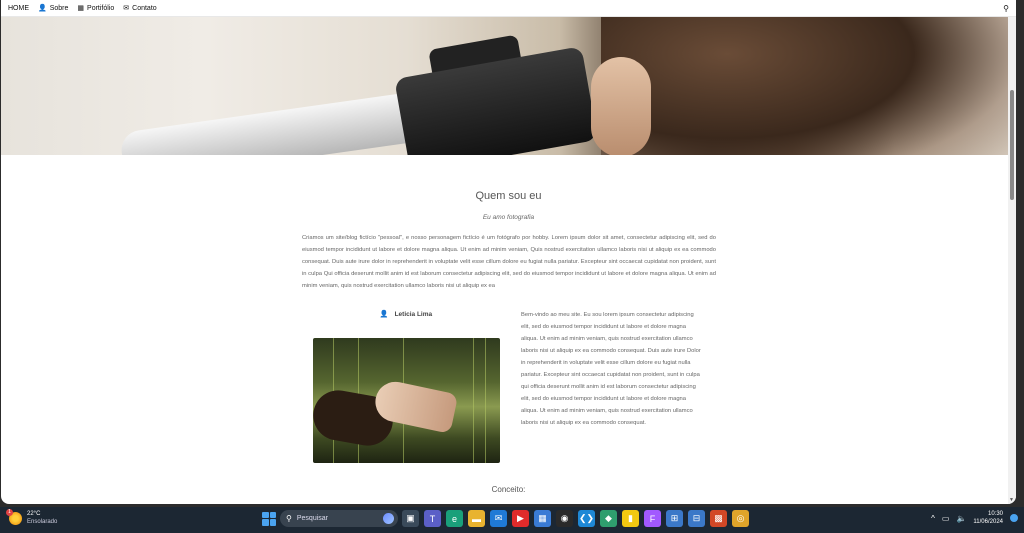  I want to click on taskbar-search-label: Pesquisar, so click(312, 518).